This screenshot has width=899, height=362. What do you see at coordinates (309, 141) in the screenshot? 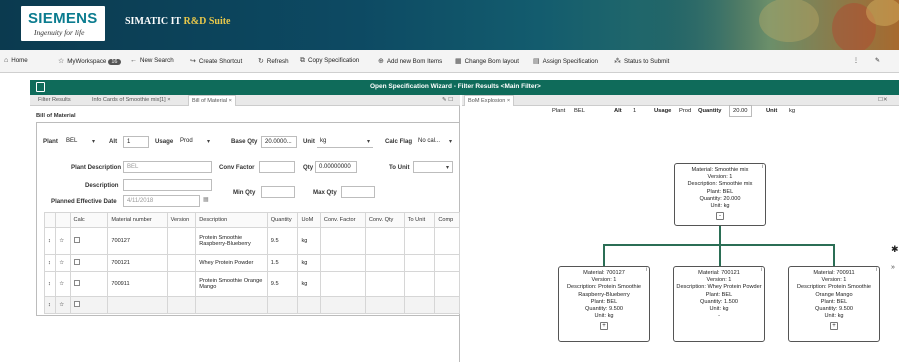
I see `unit-label: Unit` at bounding box center [309, 141].